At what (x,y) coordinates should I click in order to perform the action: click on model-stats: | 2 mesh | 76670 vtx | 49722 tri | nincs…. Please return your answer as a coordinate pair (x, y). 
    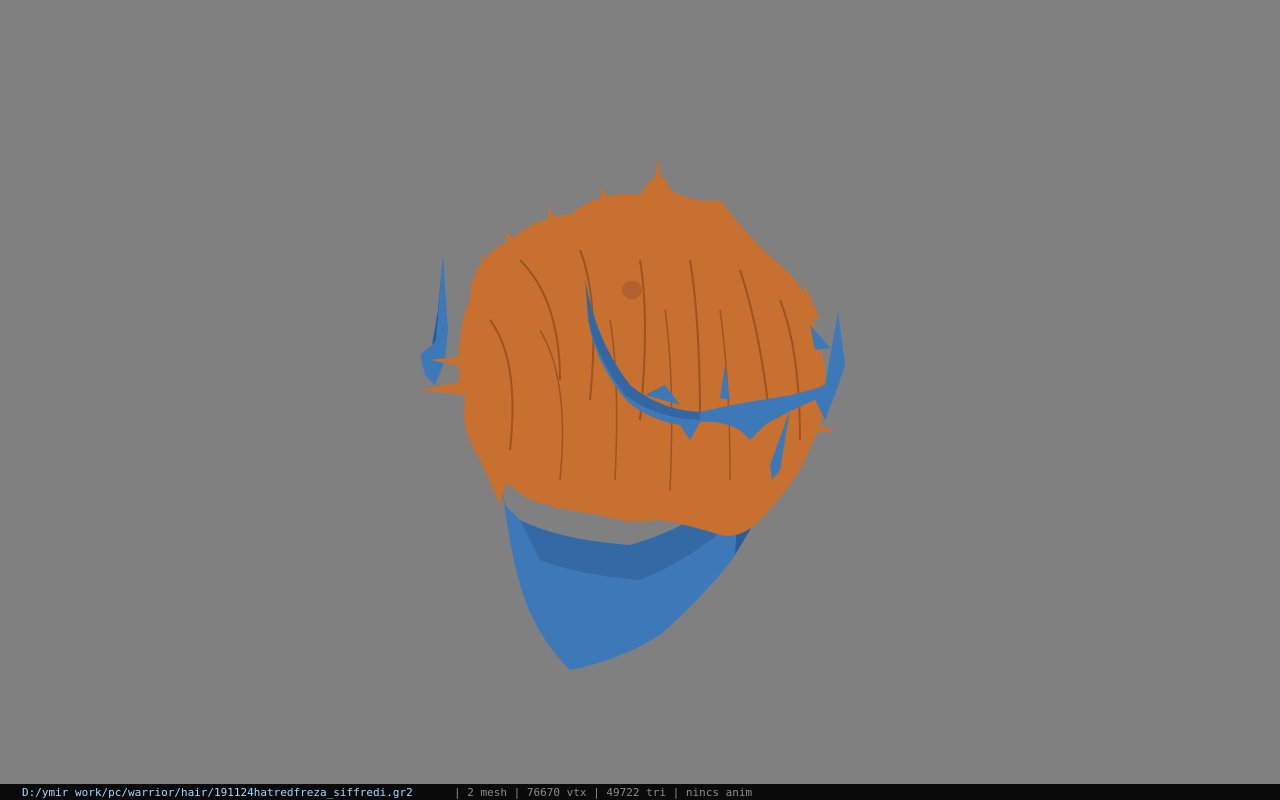
    Looking at the image, I should click on (603, 792).